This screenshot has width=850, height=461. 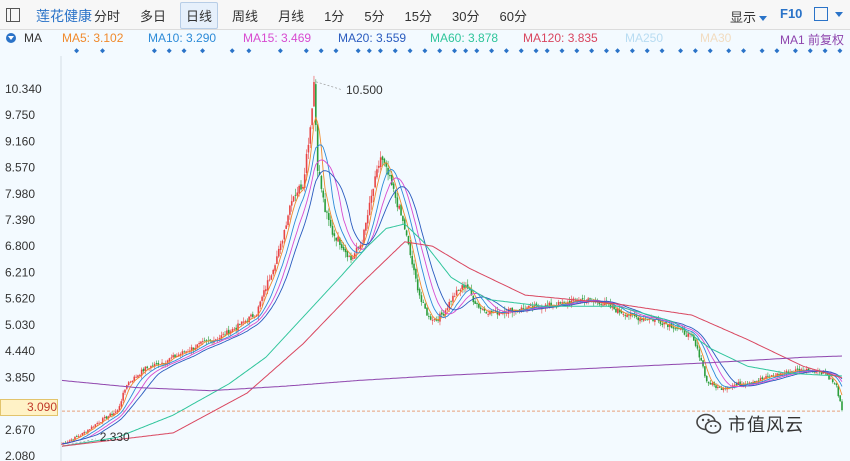 What do you see at coordinates (33, 38) in the screenshot?
I see `ma-title: MA` at bounding box center [33, 38].